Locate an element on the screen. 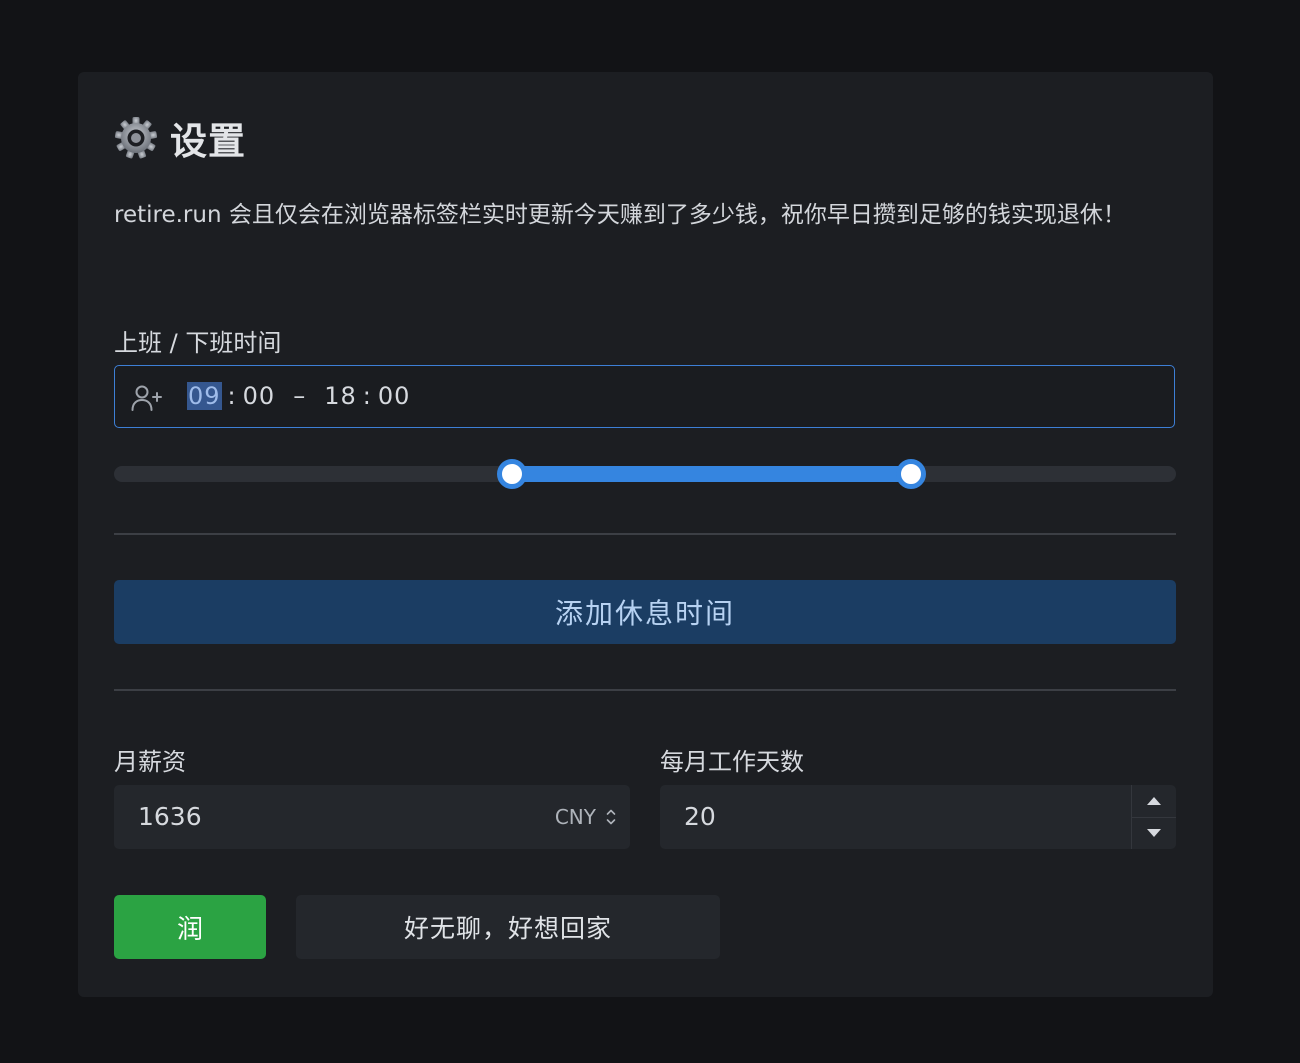  settings-header: 设置 is located at coordinates (180, 138).